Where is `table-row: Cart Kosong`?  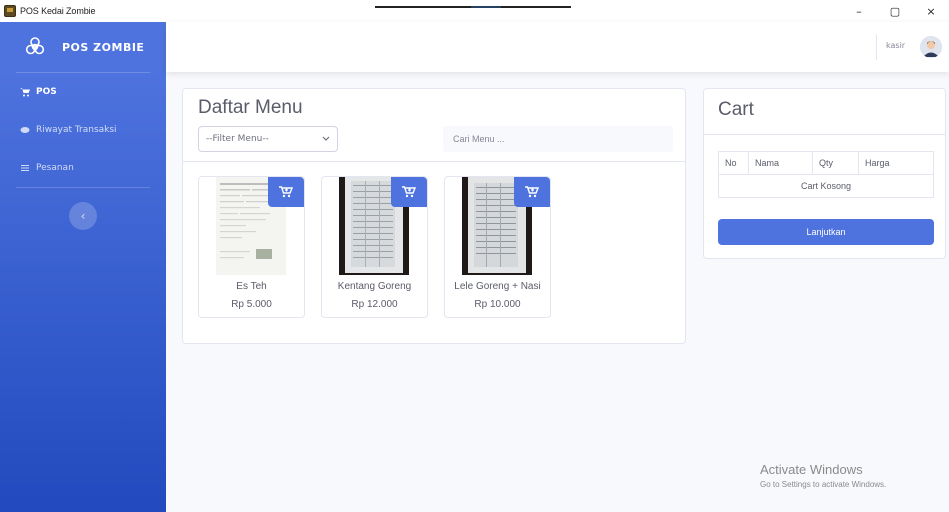
table-row: Cart Kosong is located at coordinates (826, 186).